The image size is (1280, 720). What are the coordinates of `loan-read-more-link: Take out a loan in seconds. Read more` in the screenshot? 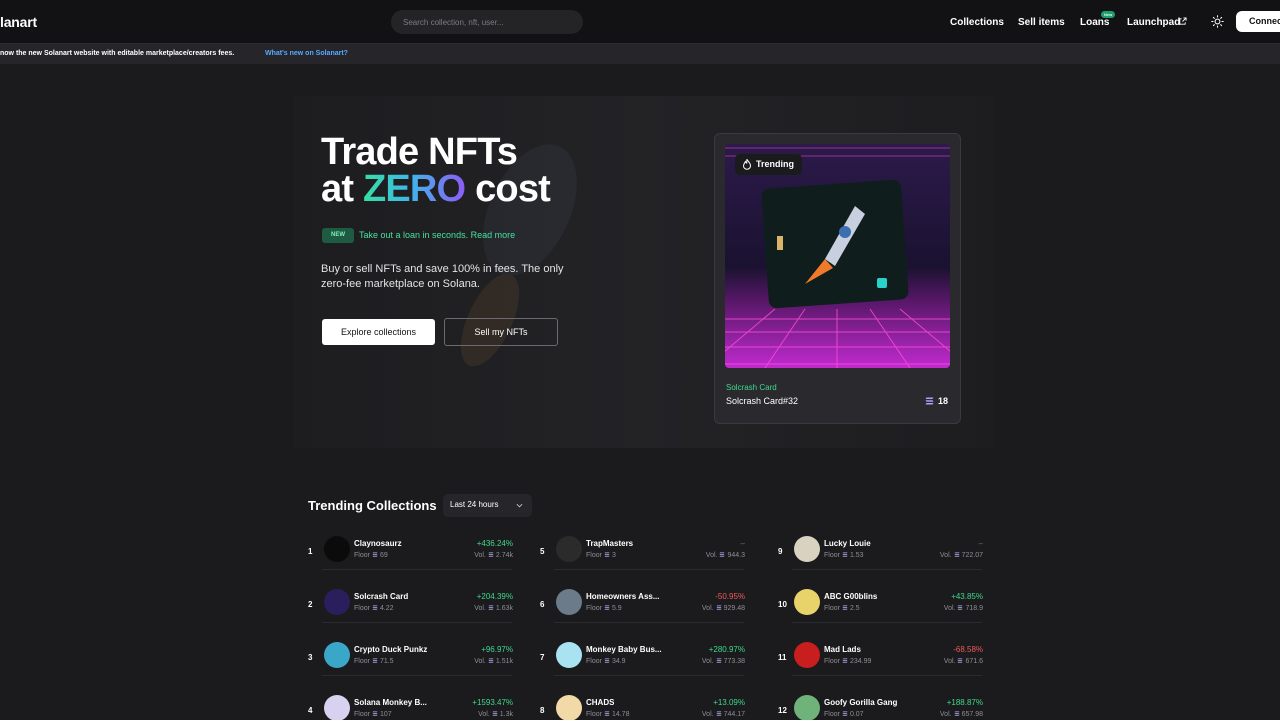 It's located at (437, 235).